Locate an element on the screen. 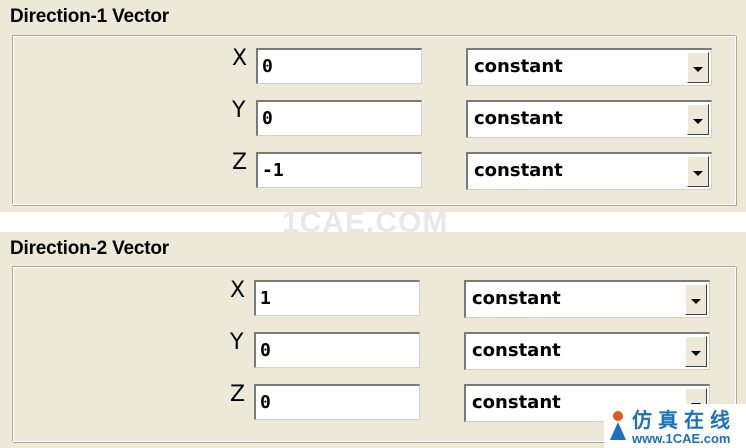  brand-watermark: 仿真在线 www.1CAE.com is located at coordinates (675, 426).